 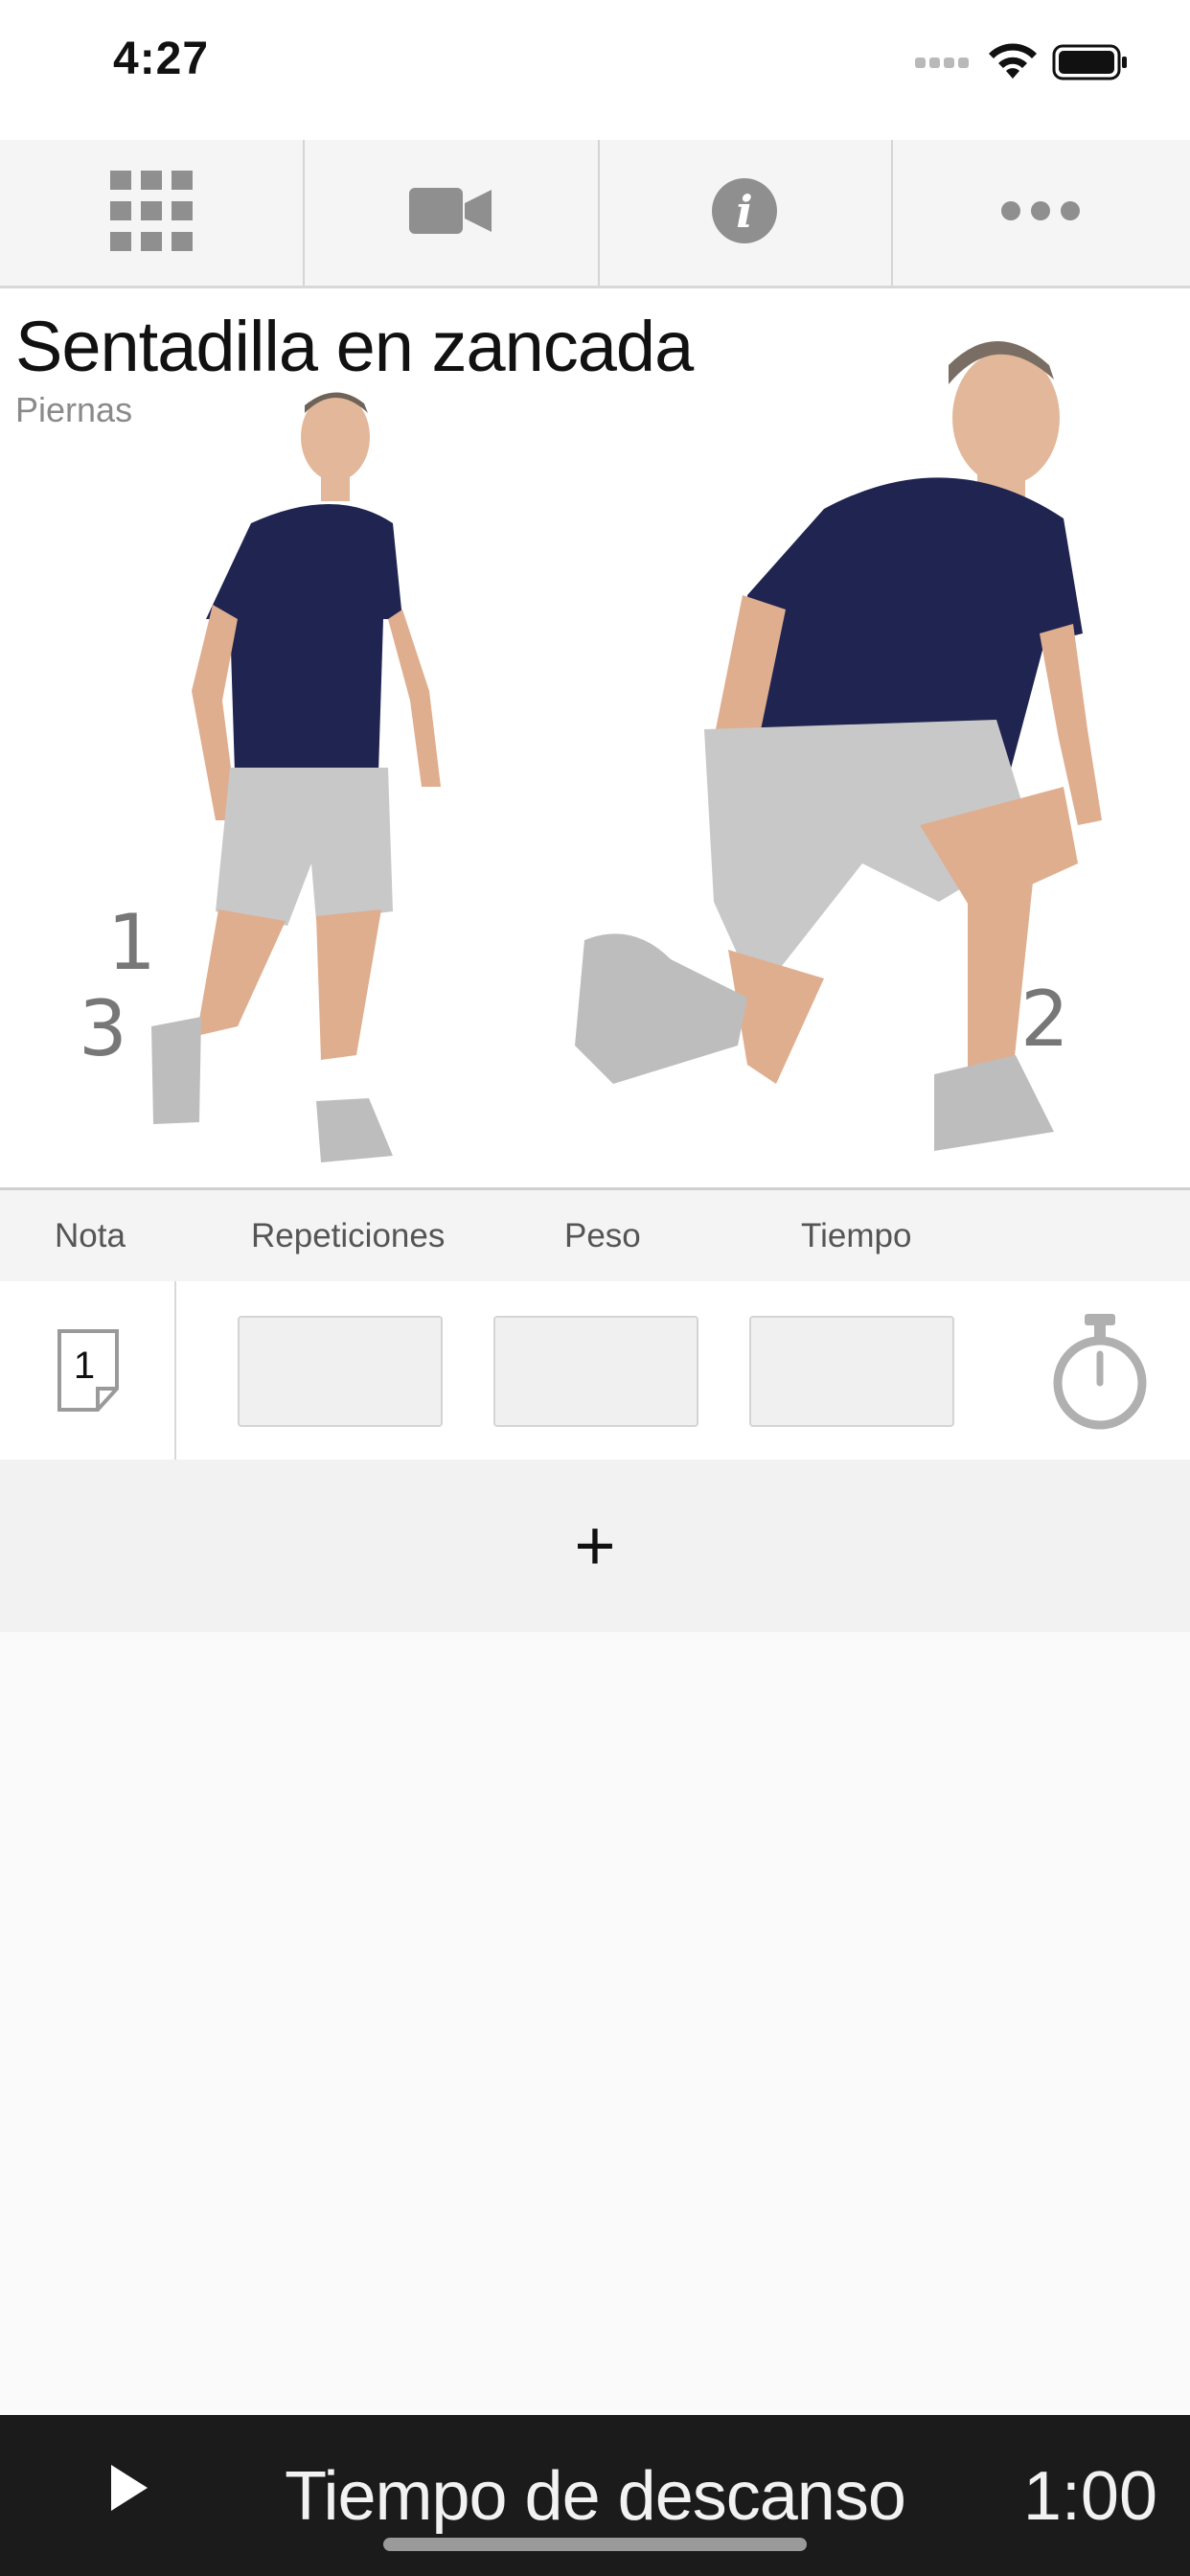 I want to click on video-camera-icon, so click(x=451, y=213).